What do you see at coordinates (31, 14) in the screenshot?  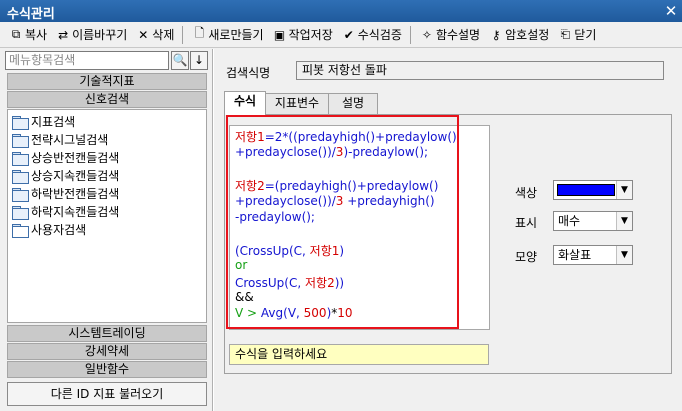 I see `window-title: 수식관리` at bounding box center [31, 14].